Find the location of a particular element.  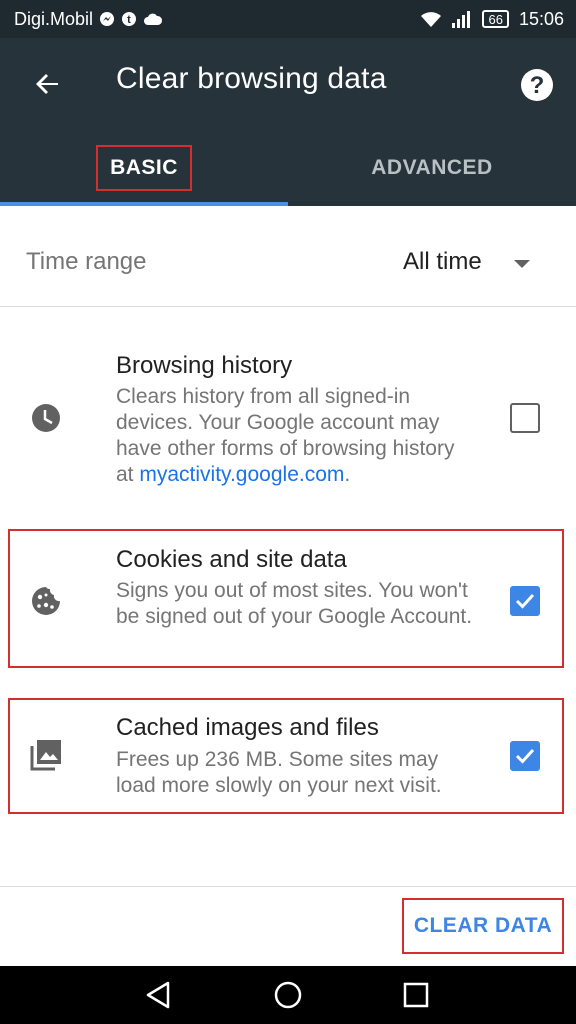

clear-data-button: CLEAR DATA is located at coordinates (483, 926).